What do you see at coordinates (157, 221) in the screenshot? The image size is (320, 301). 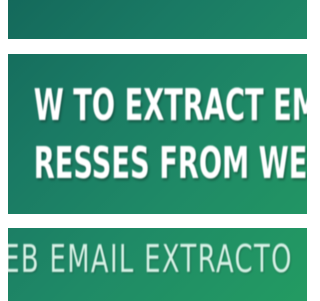 I see `bottom-divider-bar` at bounding box center [157, 221].